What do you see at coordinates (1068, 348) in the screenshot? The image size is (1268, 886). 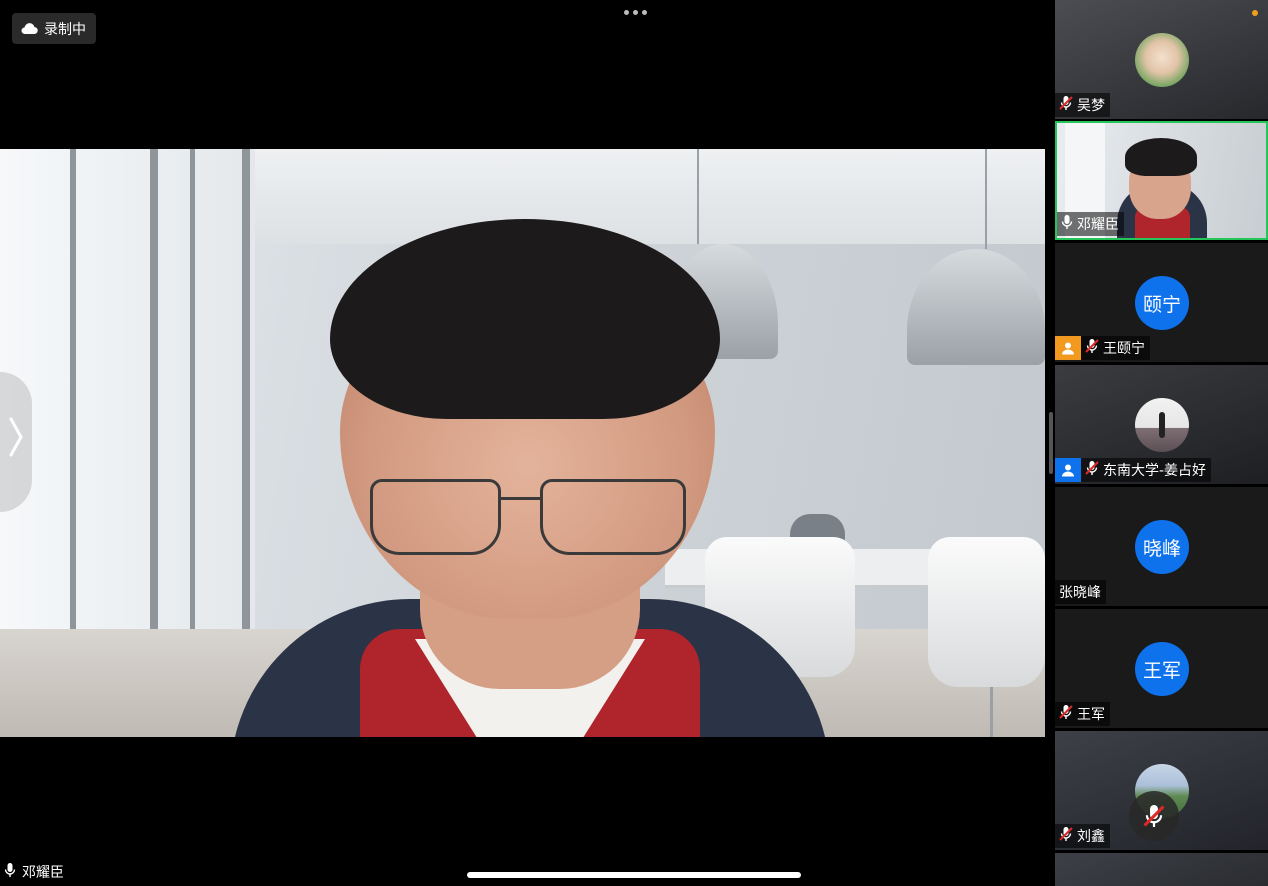 I see `host-badge-icon` at bounding box center [1068, 348].